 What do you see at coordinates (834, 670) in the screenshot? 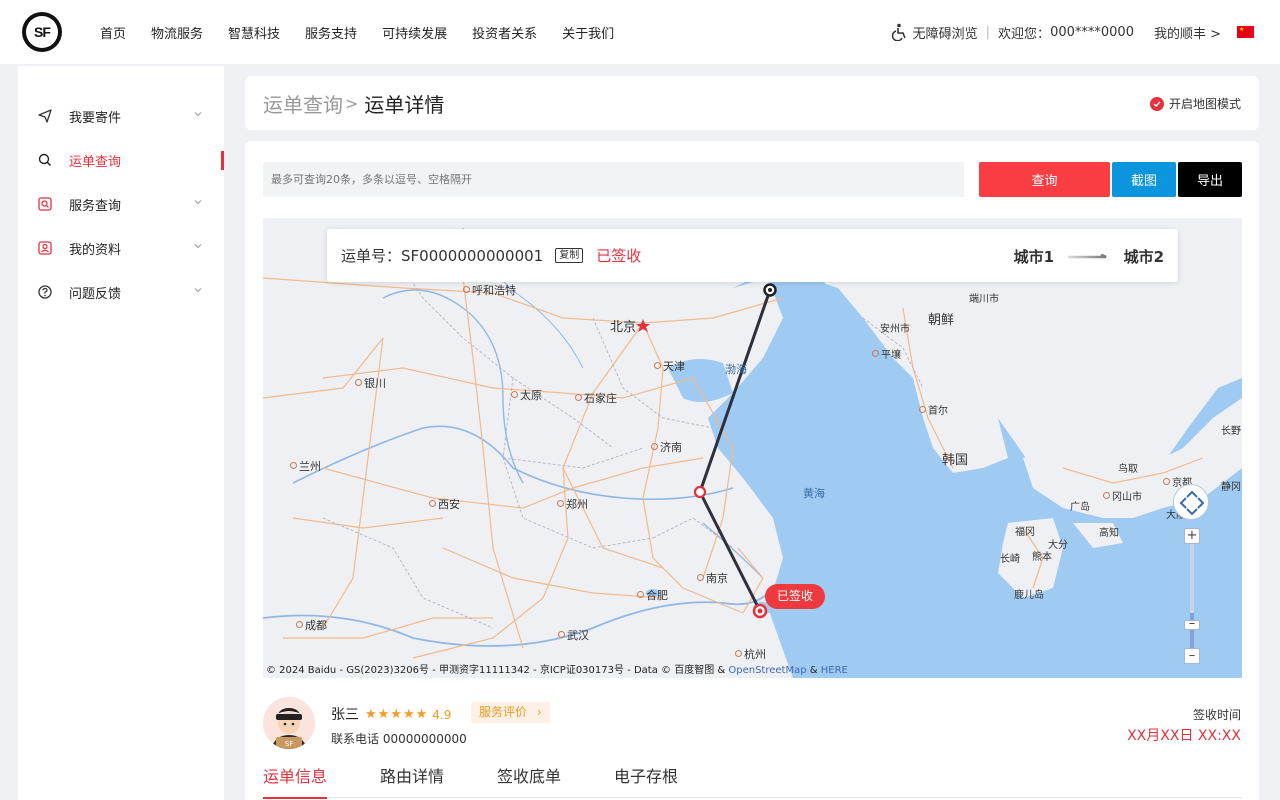
I see `here-link: HERE` at bounding box center [834, 670].